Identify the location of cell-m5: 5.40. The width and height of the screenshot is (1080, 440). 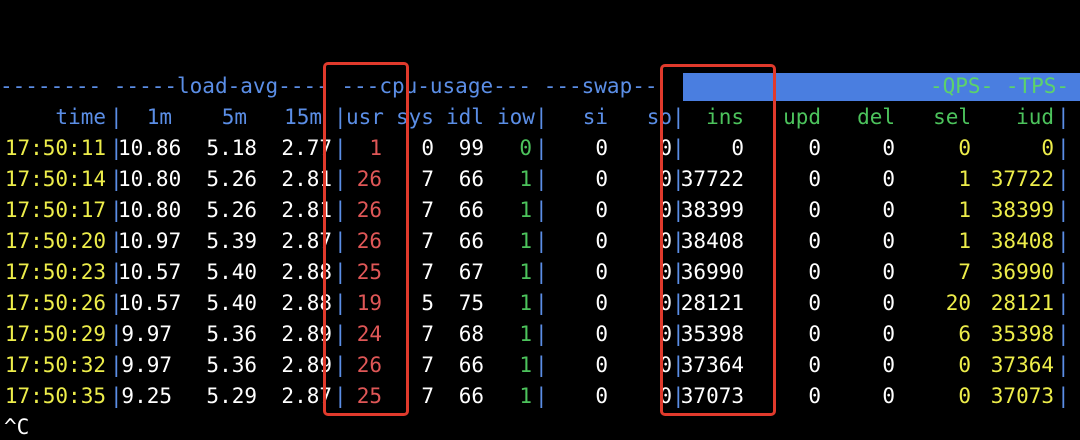
(231, 303).